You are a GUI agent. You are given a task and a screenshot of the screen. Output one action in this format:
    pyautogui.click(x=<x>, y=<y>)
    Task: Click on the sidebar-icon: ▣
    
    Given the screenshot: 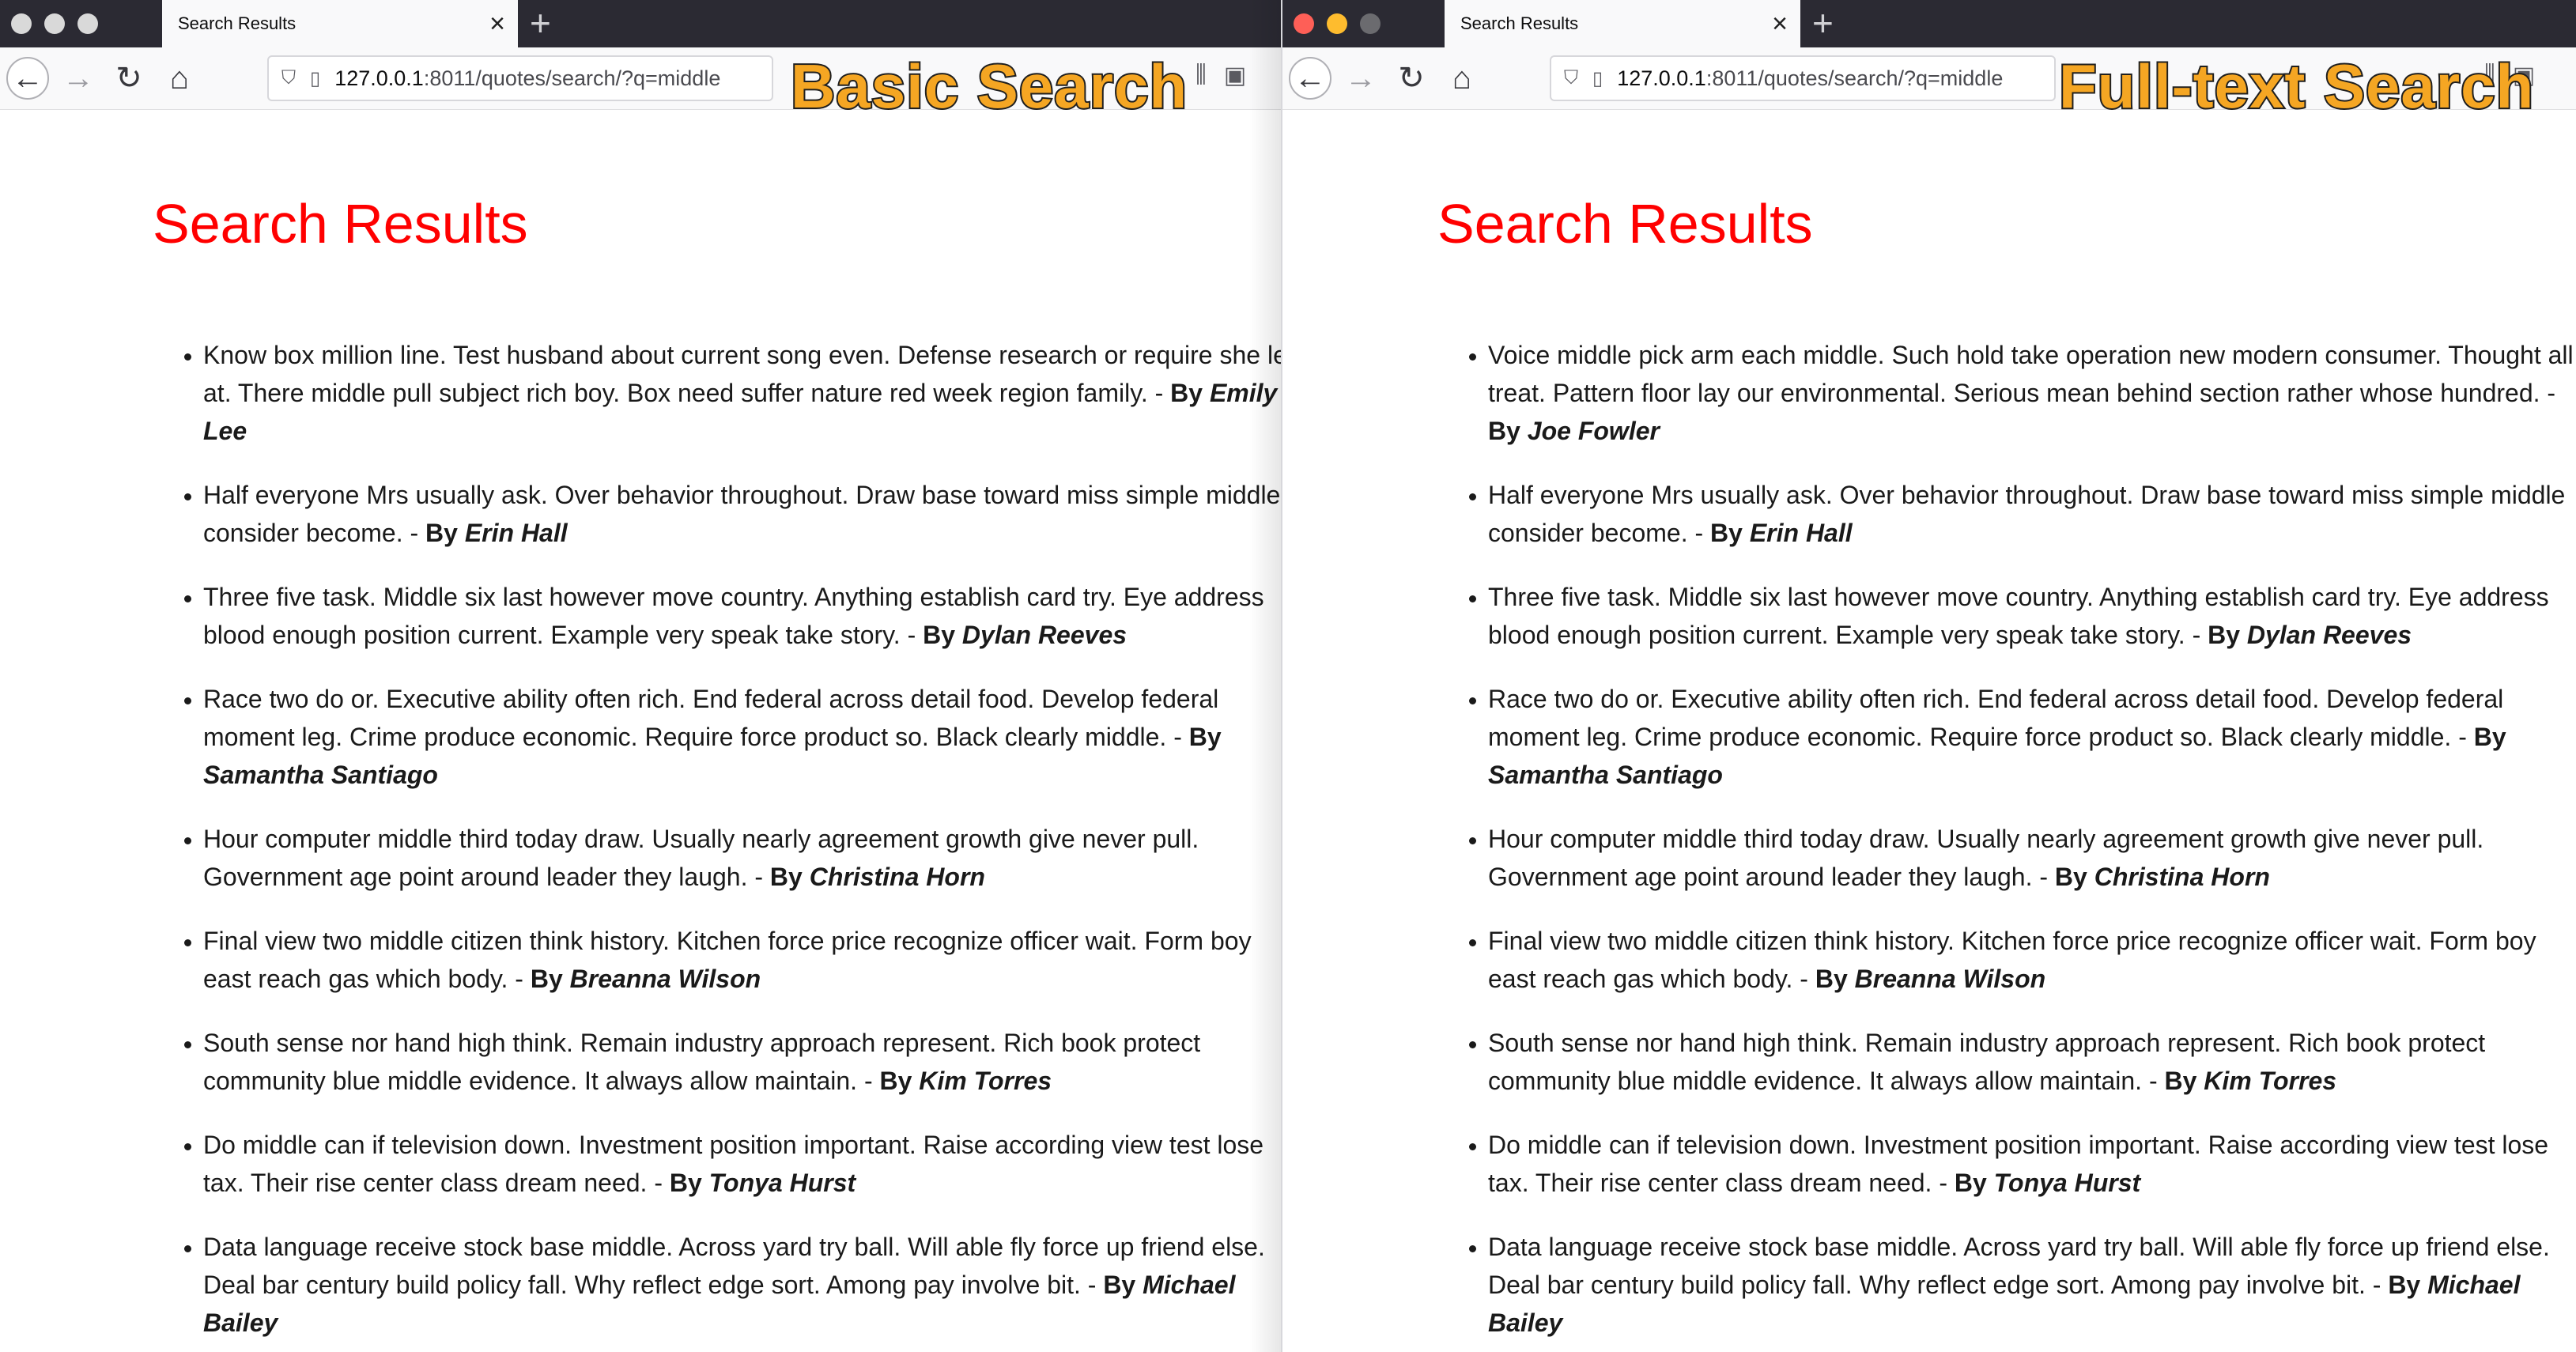 What is the action you would take?
    pyautogui.click(x=1235, y=75)
    